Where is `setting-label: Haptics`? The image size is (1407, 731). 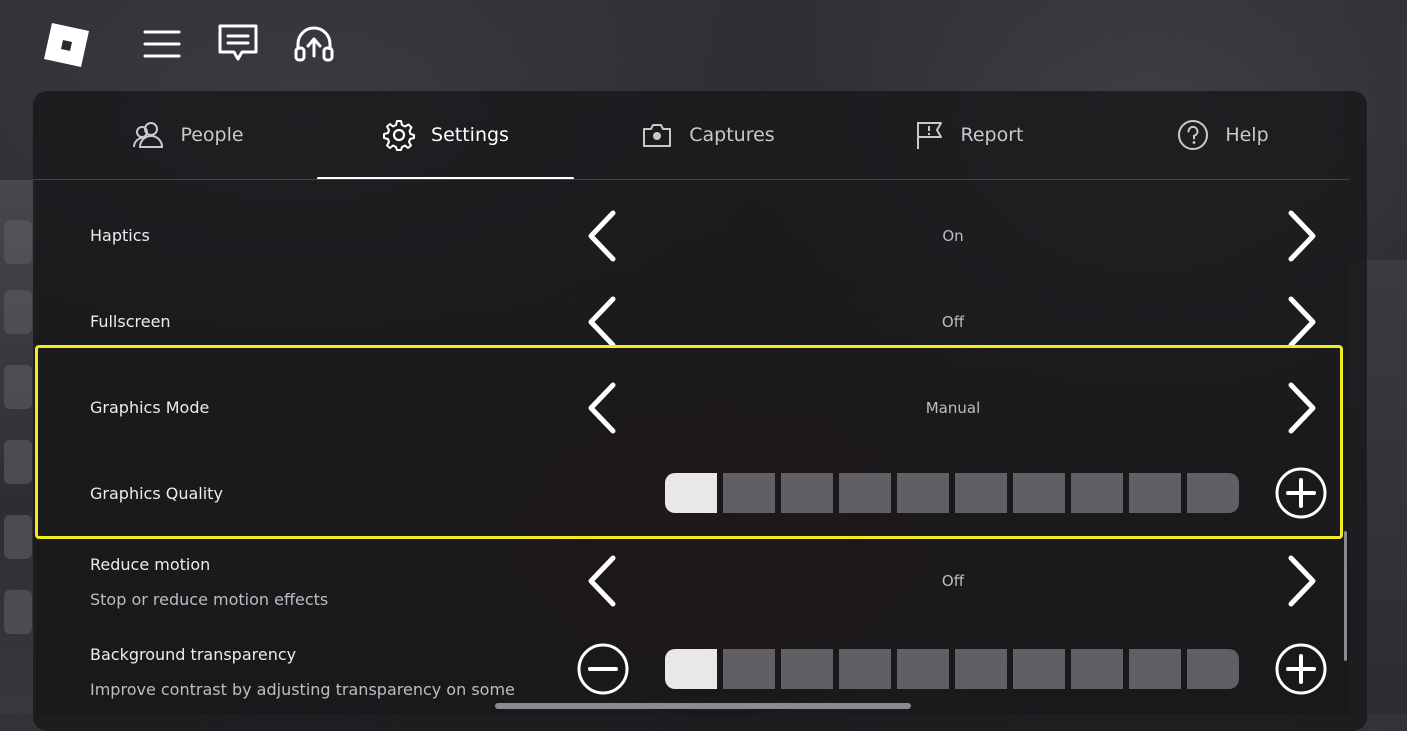
setting-label: Haptics is located at coordinates (120, 235).